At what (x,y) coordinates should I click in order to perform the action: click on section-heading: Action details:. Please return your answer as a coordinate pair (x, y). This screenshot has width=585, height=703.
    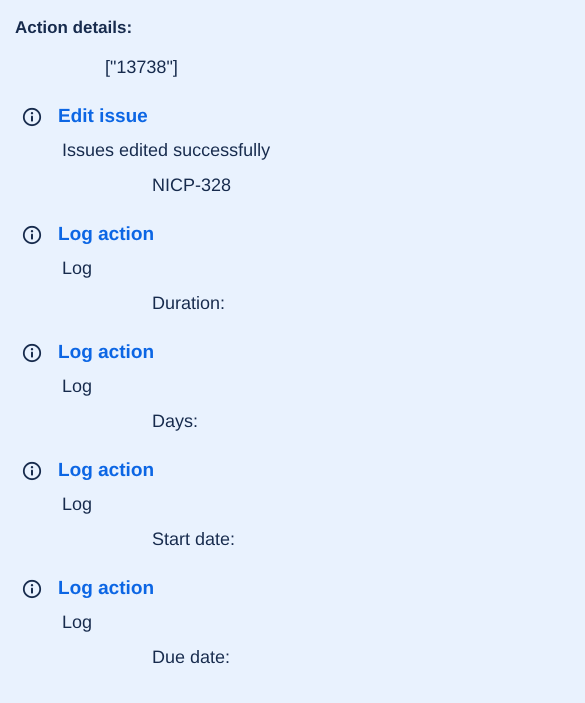
    Looking at the image, I should click on (74, 28).